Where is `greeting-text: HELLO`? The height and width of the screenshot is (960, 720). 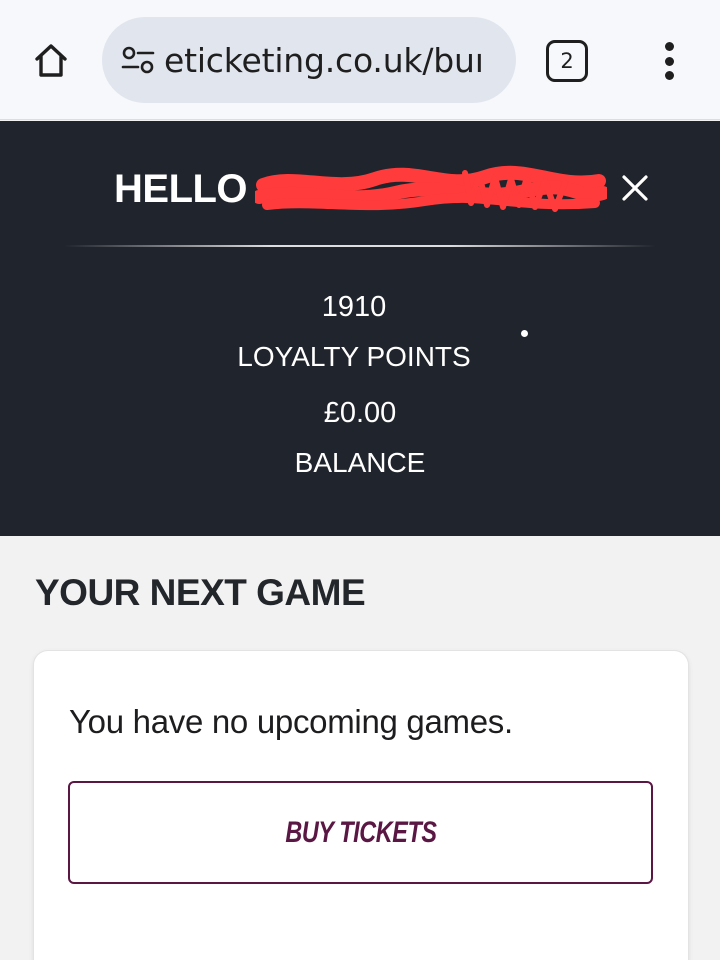 greeting-text: HELLO is located at coordinates (181, 189).